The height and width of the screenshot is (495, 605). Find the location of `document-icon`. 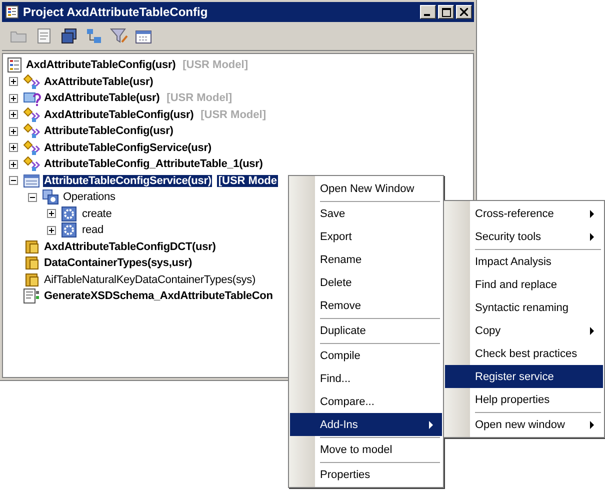

document-icon is located at coordinates (44, 36).